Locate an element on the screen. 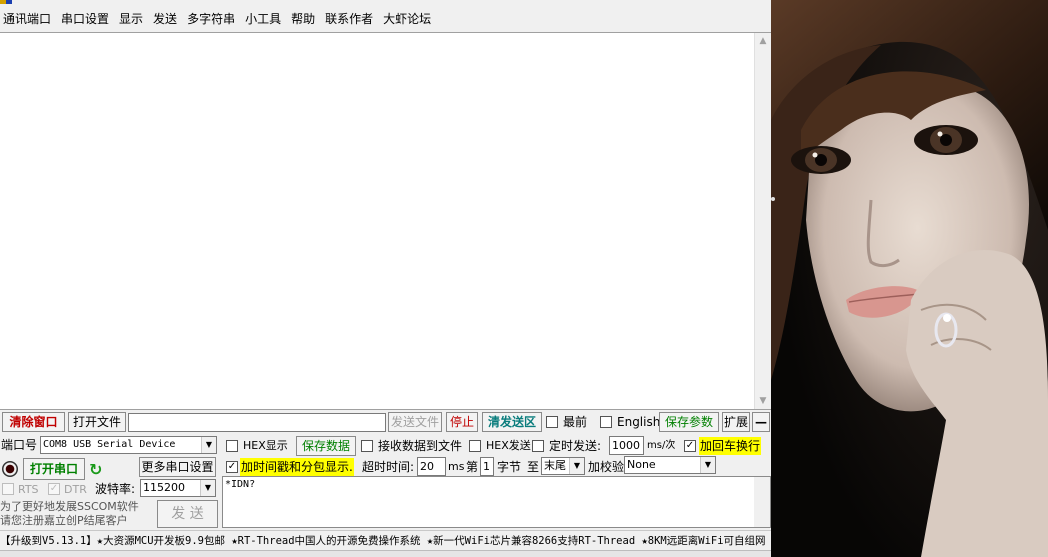  refresh-icon: ↻ is located at coordinates (95, 469).